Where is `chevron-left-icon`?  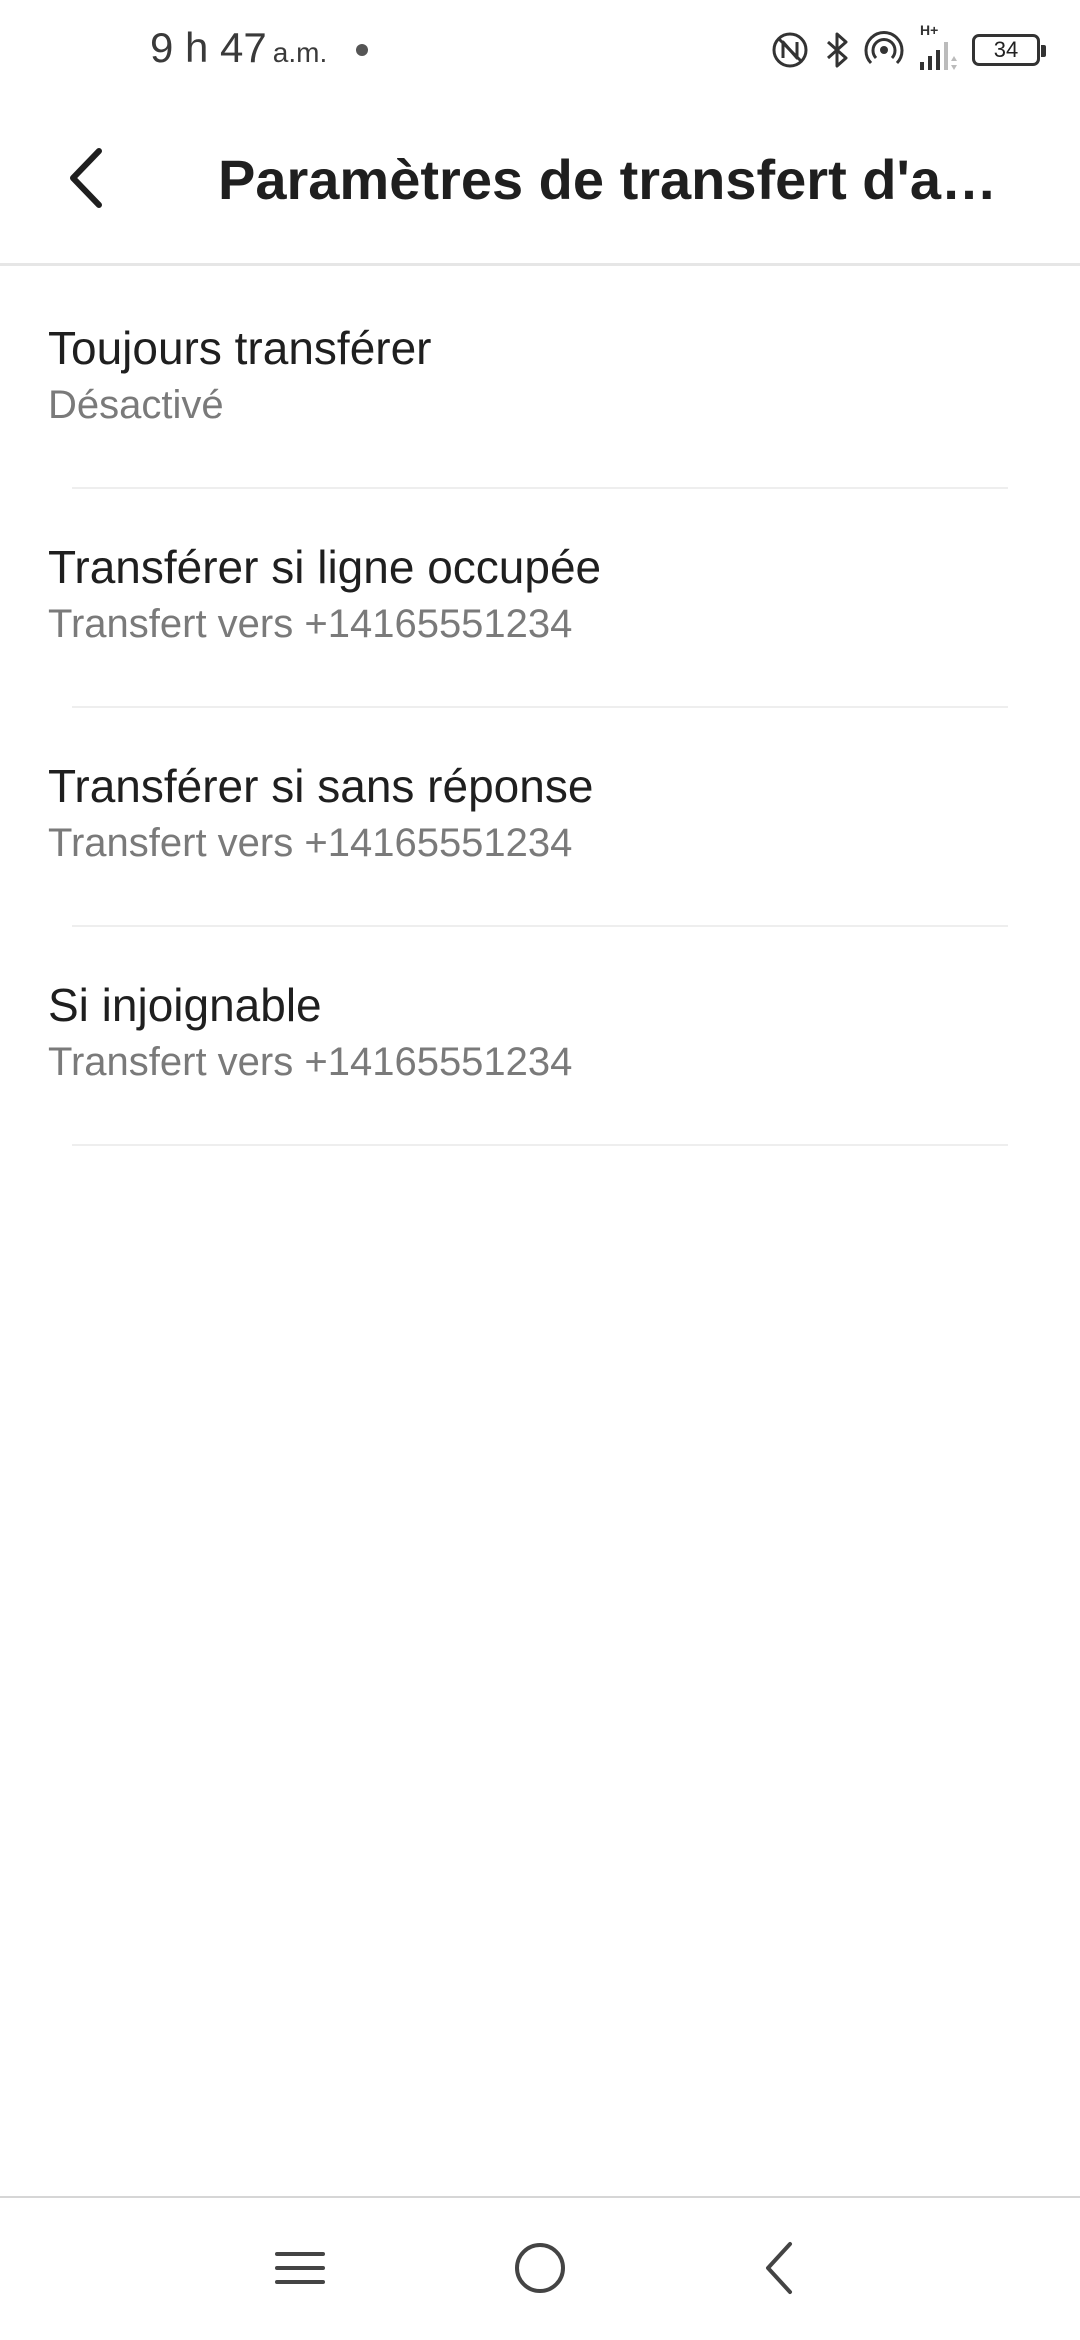 chevron-left-icon is located at coordinates (86, 180).